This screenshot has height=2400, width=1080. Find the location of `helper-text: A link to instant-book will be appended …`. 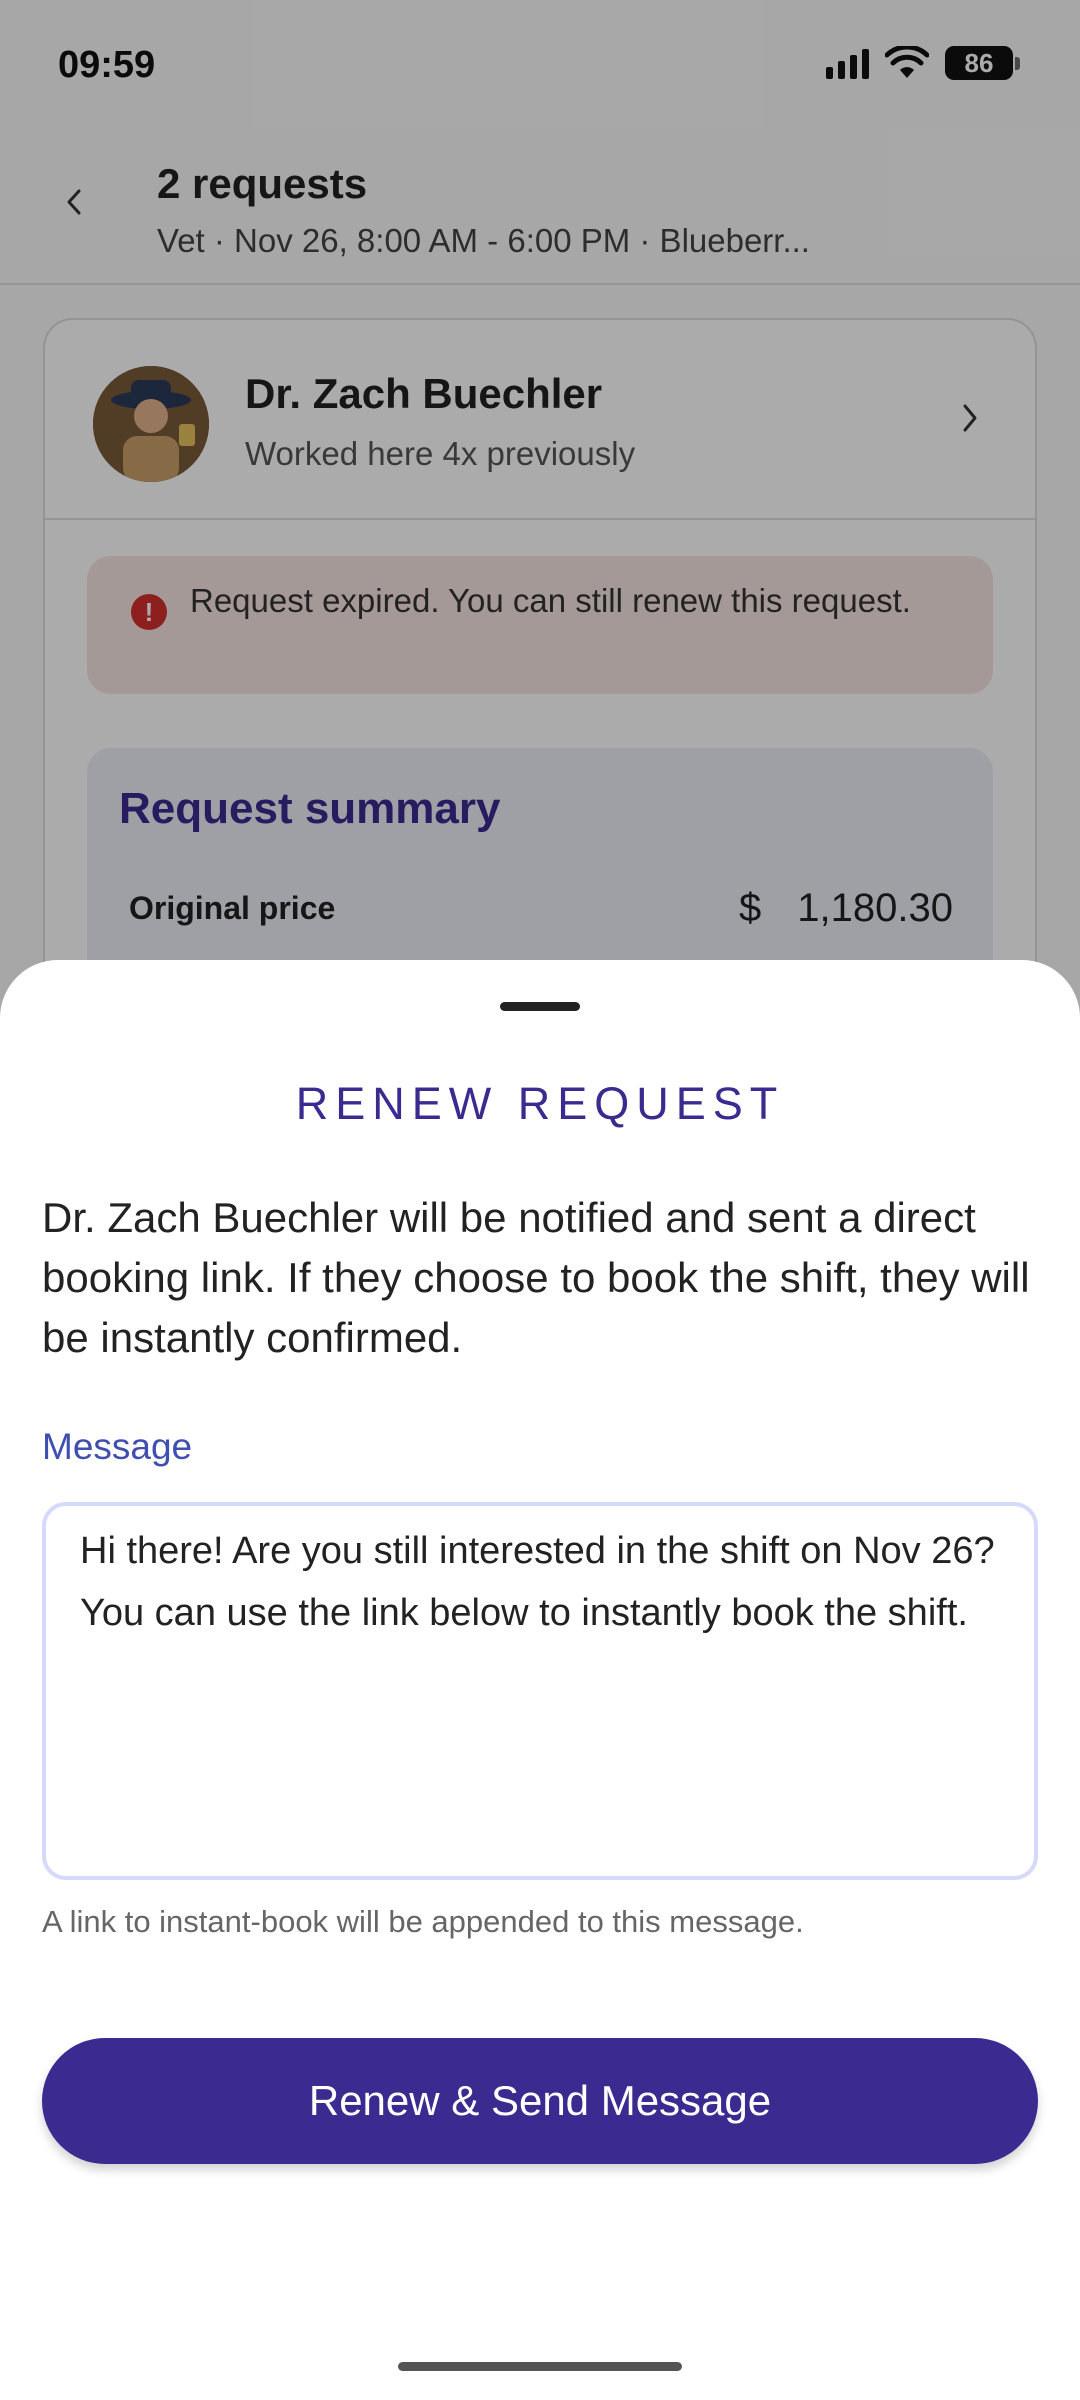

helper-text: A link to instant-book will be appended … is located at coordinates (423, 1921).